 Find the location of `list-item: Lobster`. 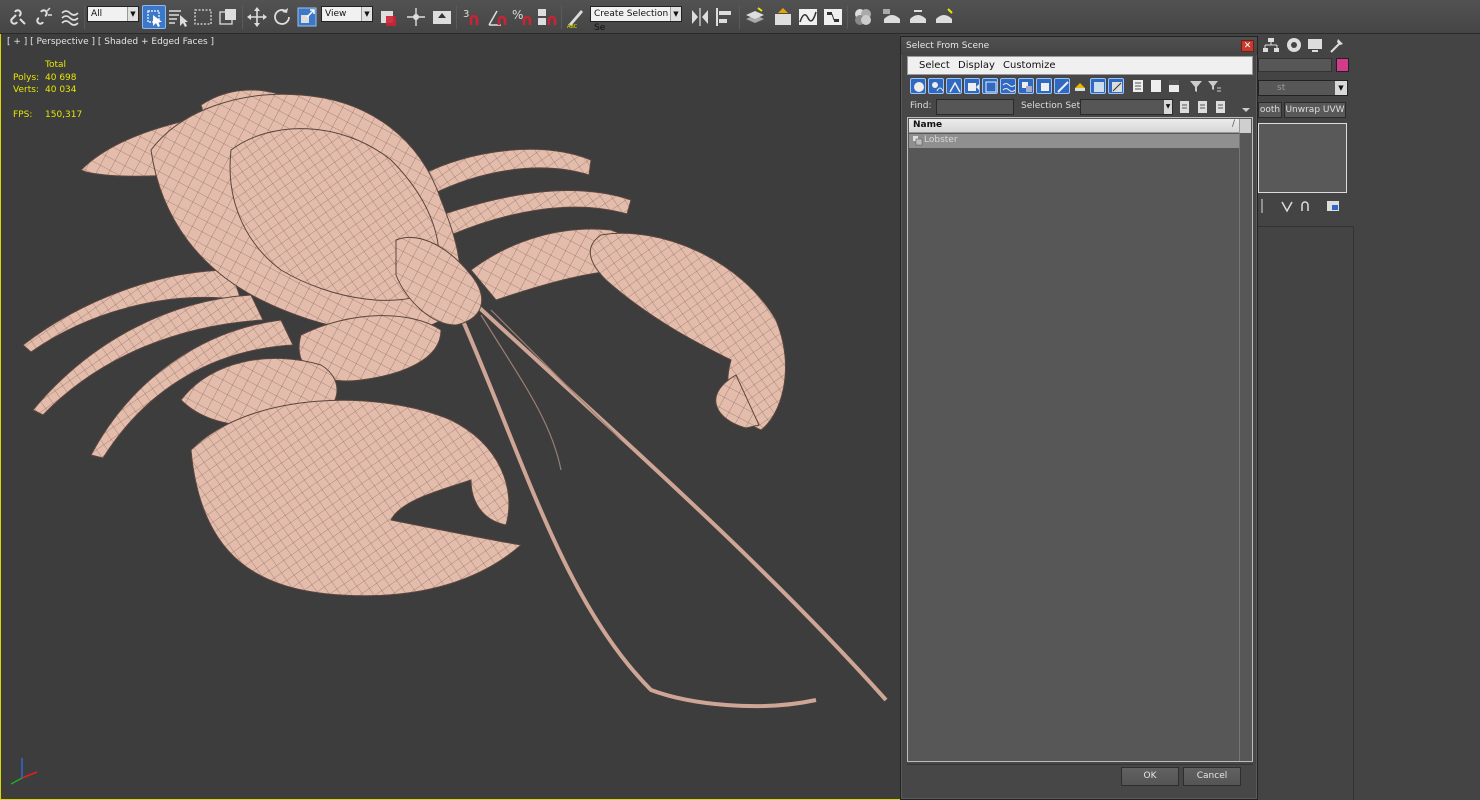

list-item: Lobster is located at coordinates (1074, 141).